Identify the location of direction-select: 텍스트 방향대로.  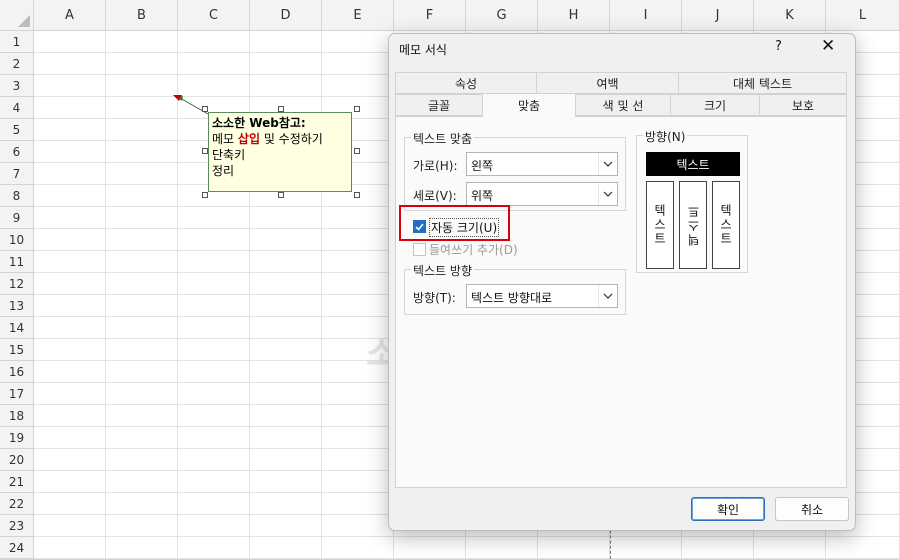
(542, 296).